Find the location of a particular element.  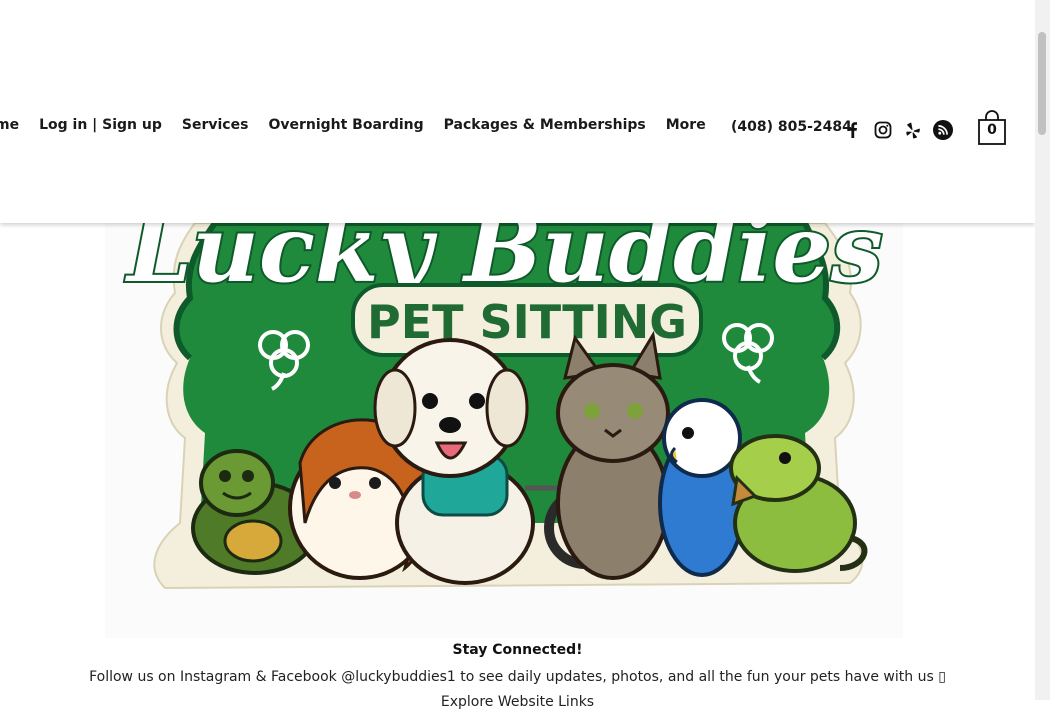

yelp-icon is located at coordinates (913, 130).